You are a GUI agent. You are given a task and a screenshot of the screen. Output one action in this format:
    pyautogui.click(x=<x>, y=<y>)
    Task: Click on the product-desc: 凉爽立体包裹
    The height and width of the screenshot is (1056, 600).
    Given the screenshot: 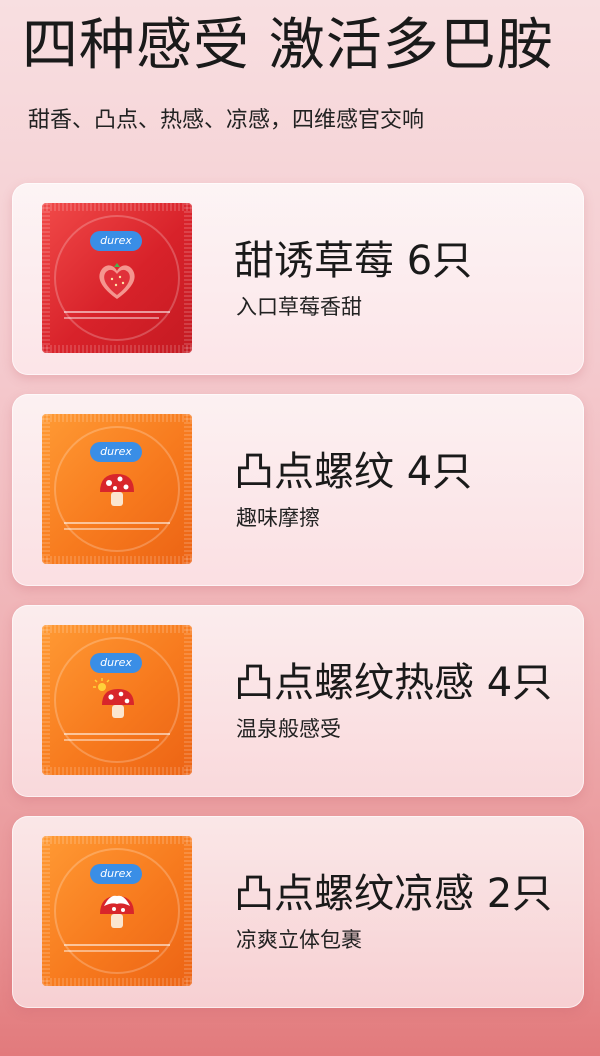 What is the action you would take?
    pyautogui.click(x=299, y=940)
    